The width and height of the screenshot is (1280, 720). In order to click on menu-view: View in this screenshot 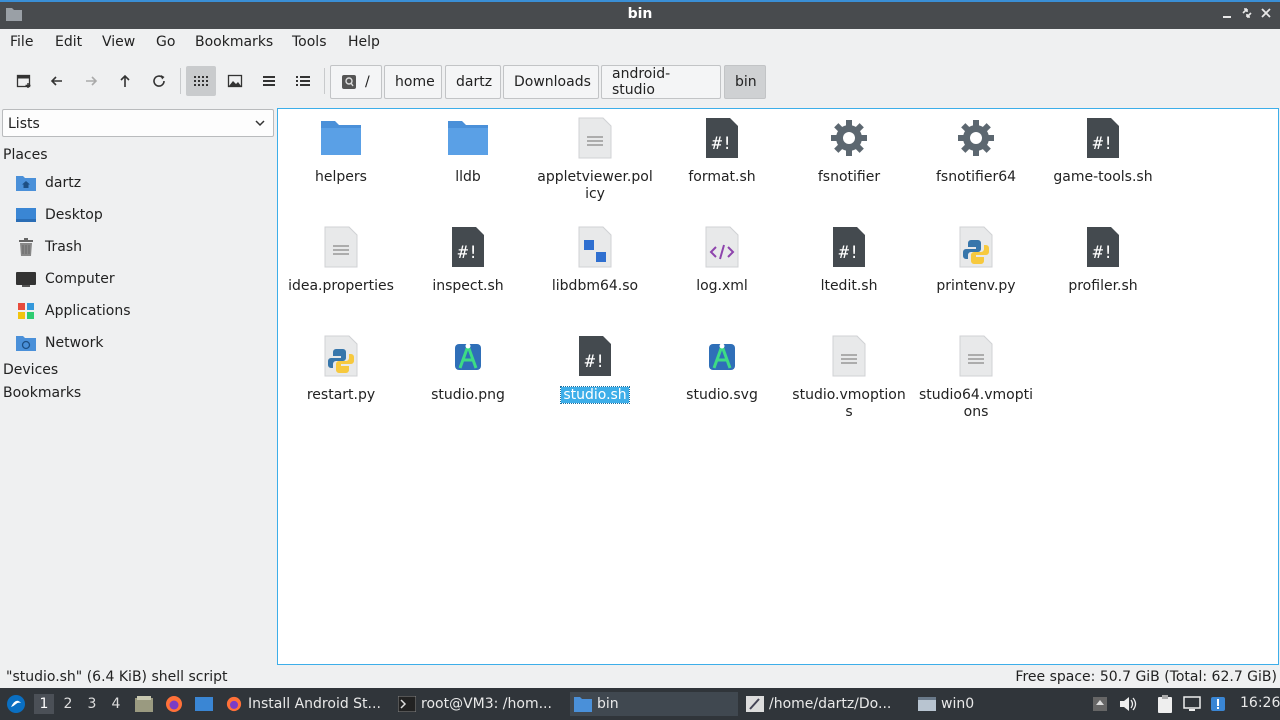, I will do `click(118, 42)`.